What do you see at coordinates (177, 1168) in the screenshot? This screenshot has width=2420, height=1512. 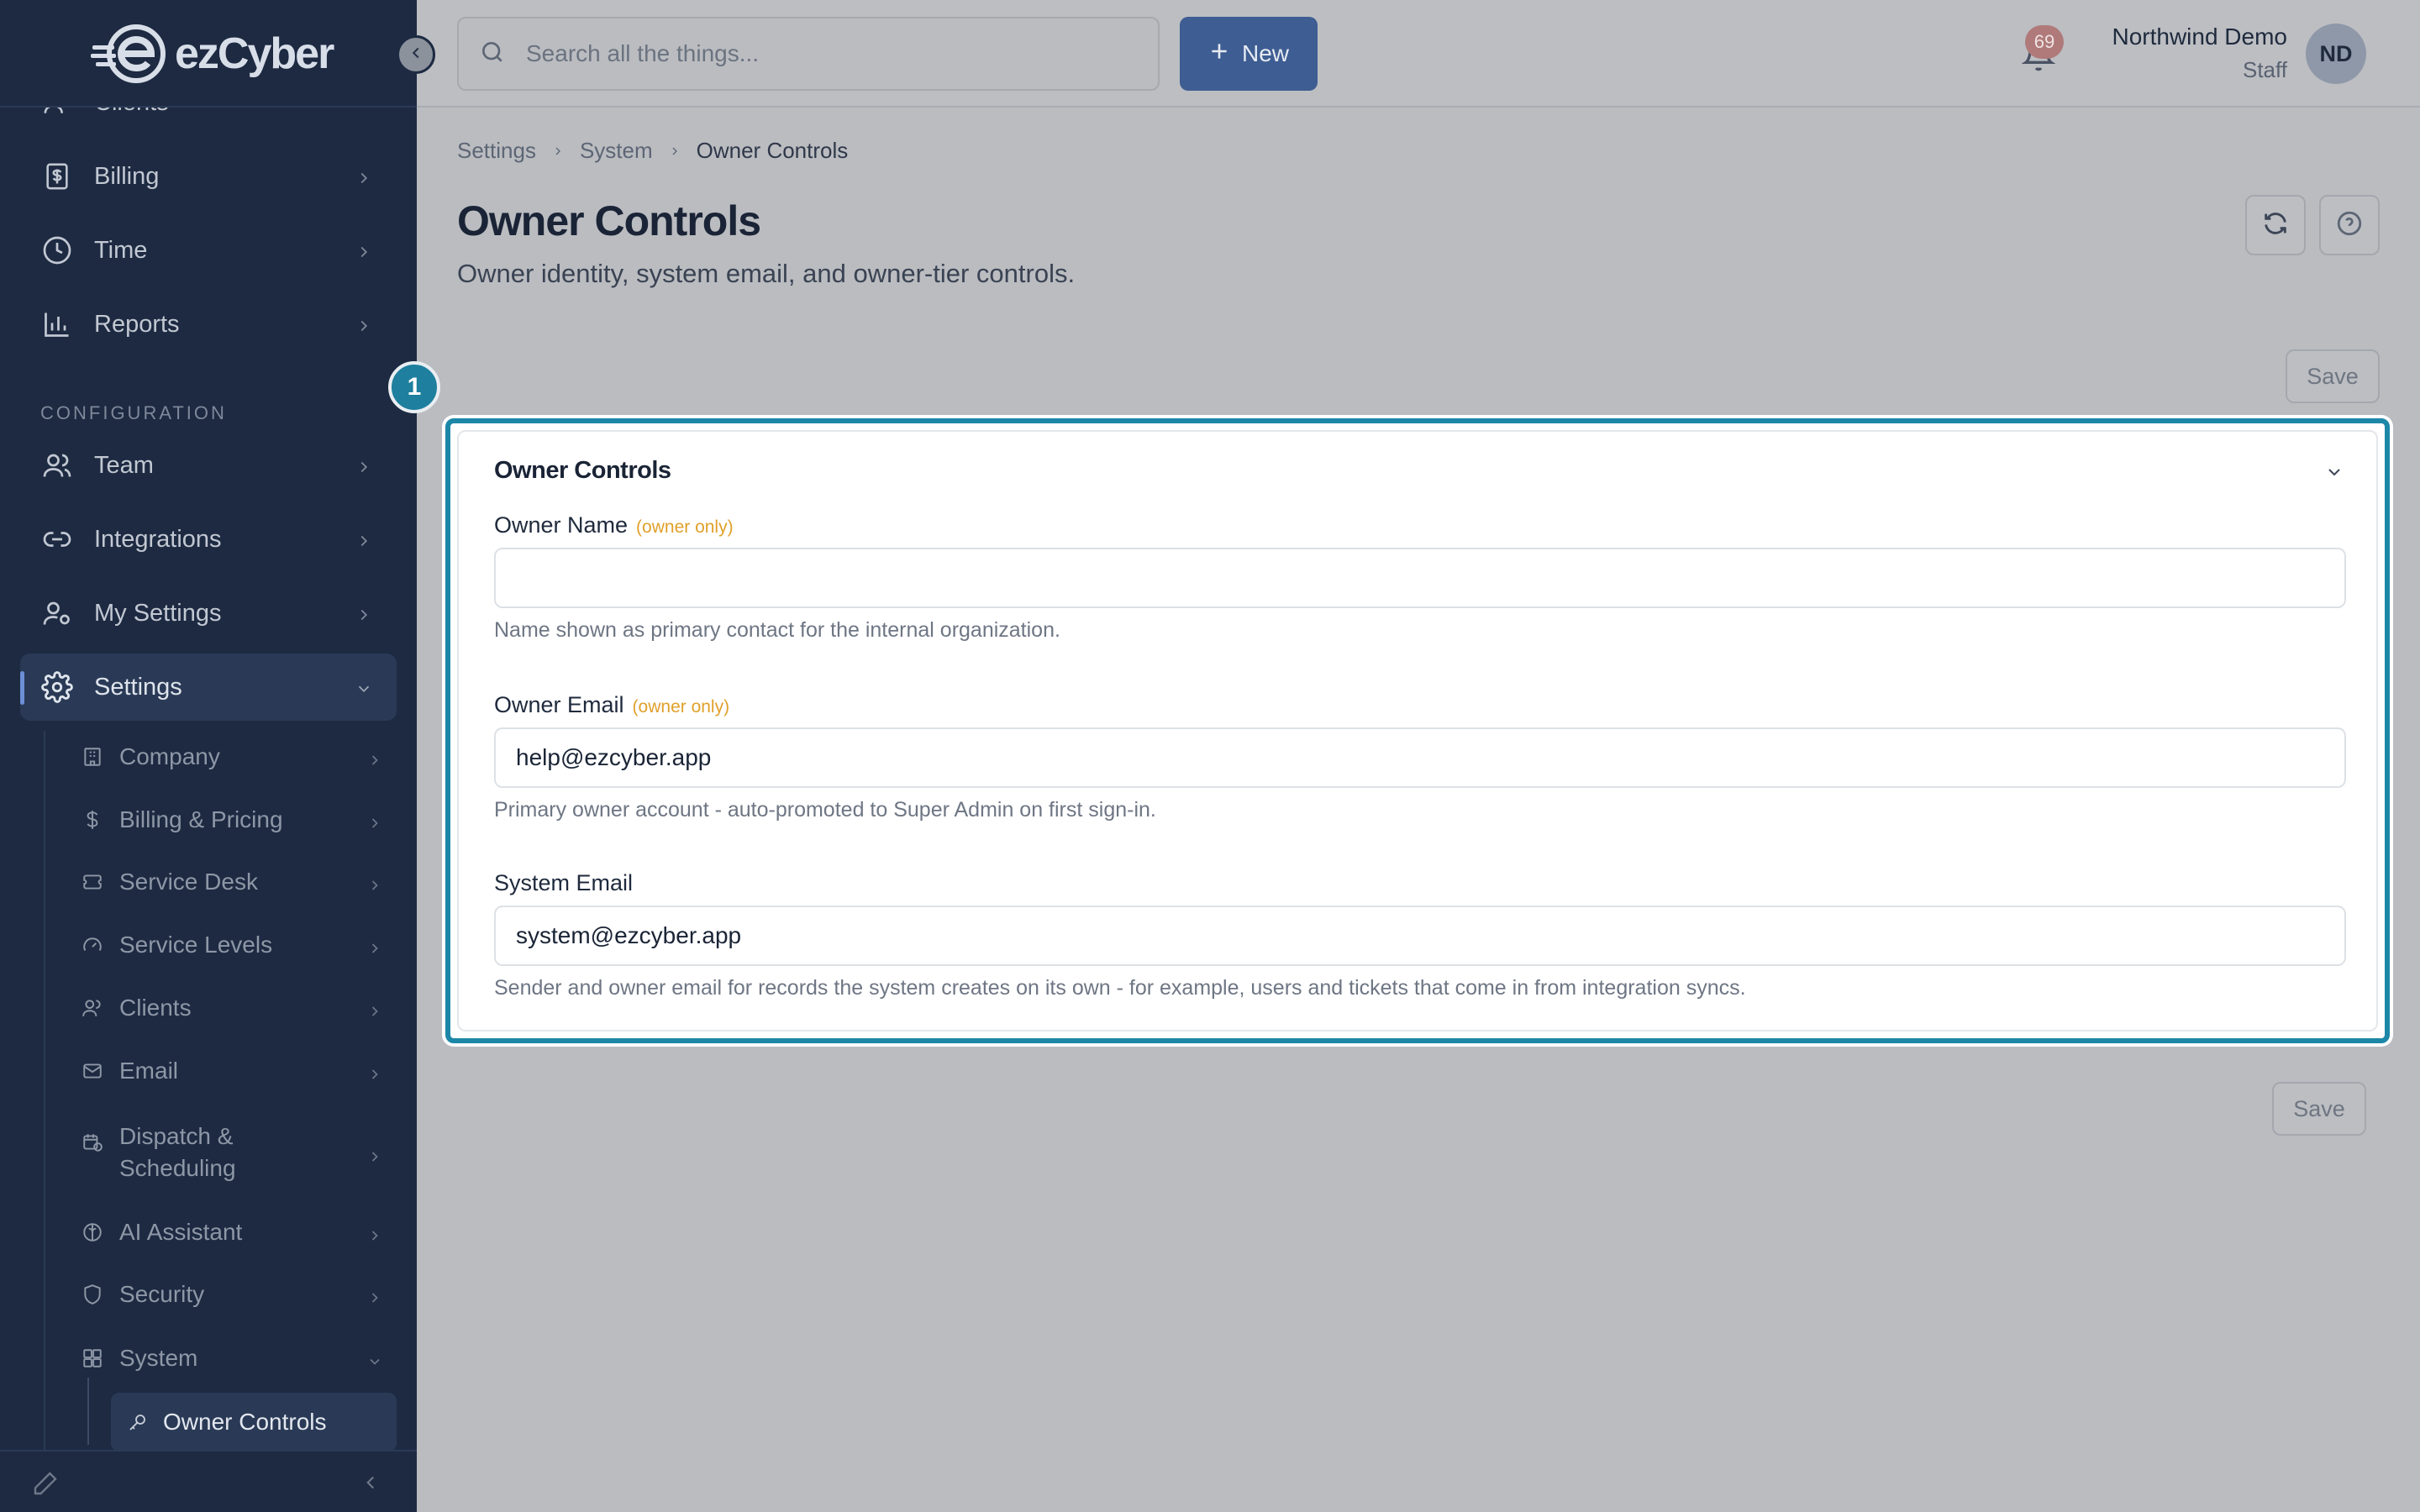 I see `sidebar-sub-label-line2: Scheduling` at bounding box center [177, 1168].